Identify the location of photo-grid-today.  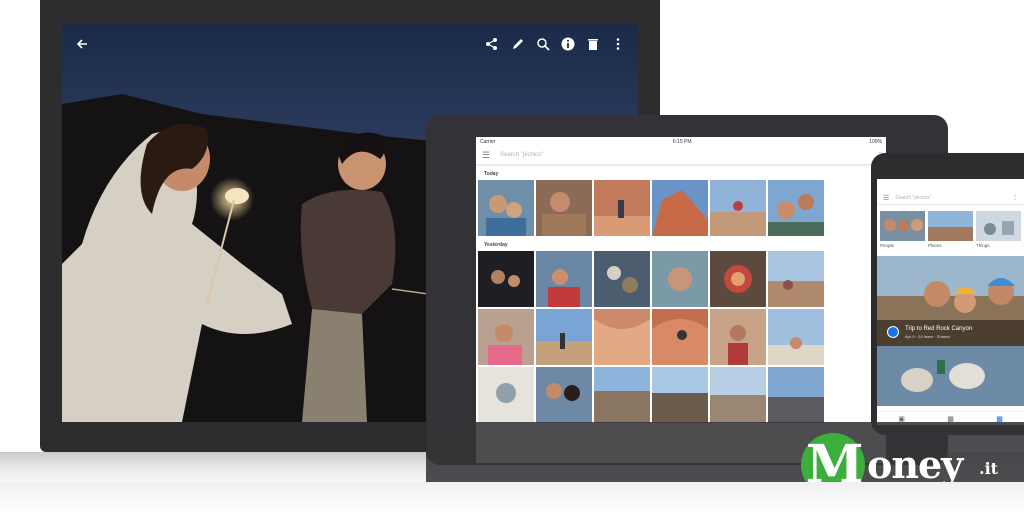
(681, 208).